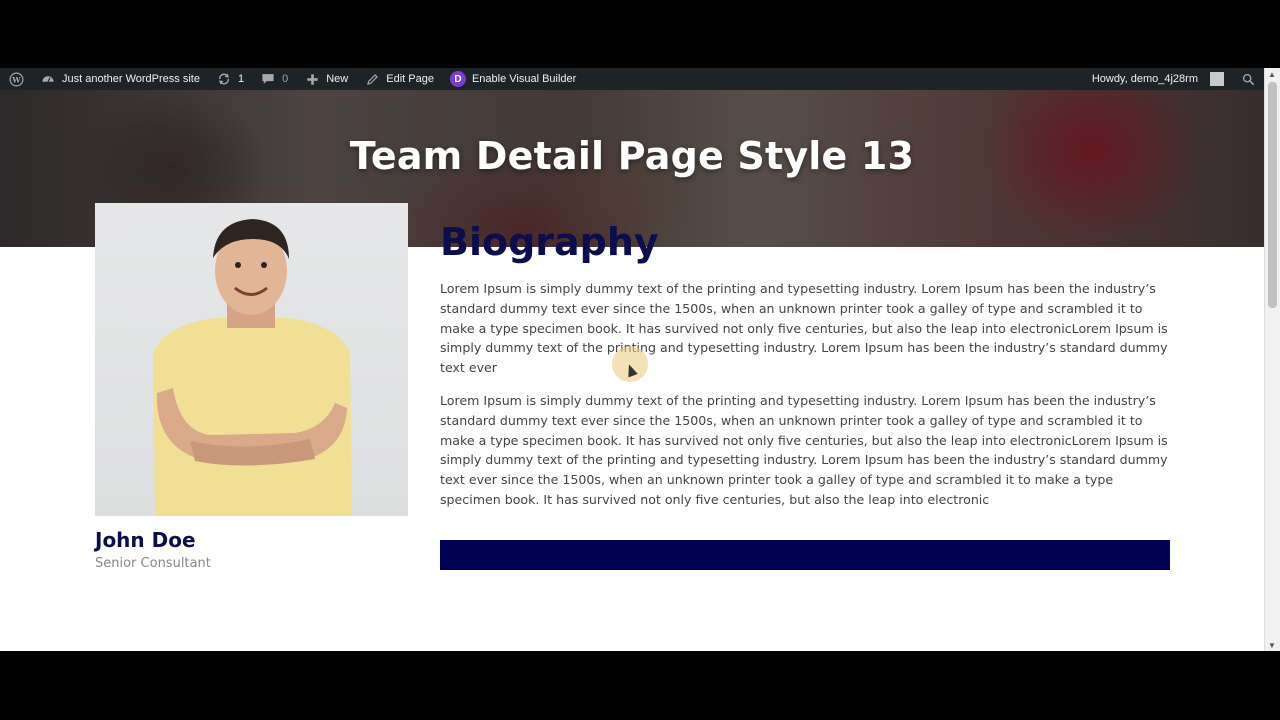  I want to click on dashboard-icon, so click(48, 79).